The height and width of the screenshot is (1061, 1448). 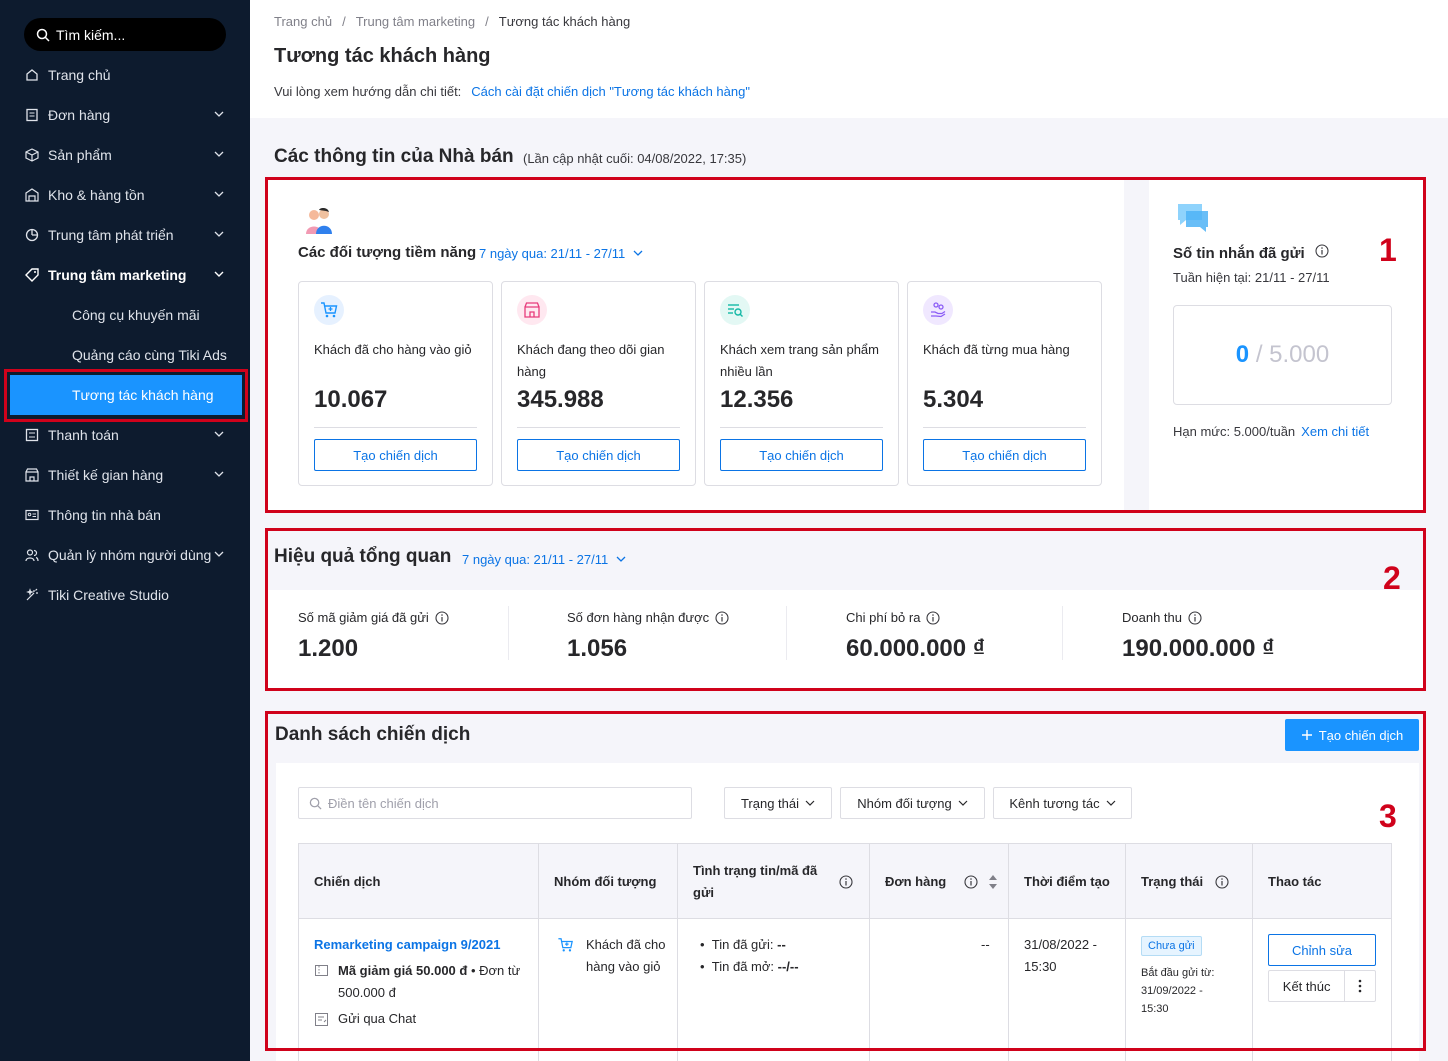 What do you see at coordinates (106, 475) in the screenshot?
I see `sidebar-item-label: Thiết kế gian hàng` at bounding box center [106, 475].